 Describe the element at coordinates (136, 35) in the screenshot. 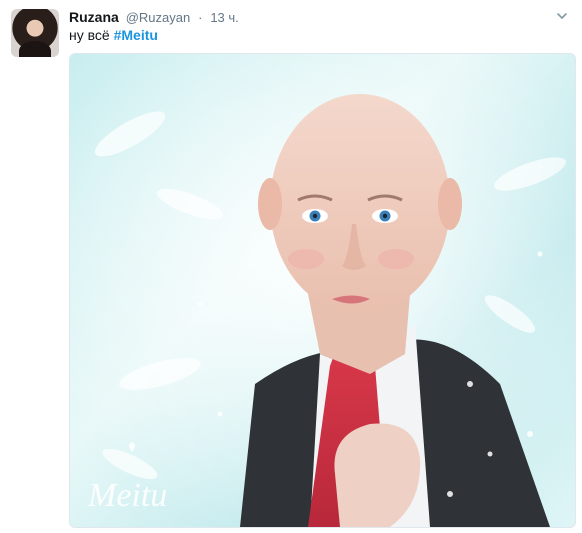

I see `hashtag-link: #Meitu` at that location.